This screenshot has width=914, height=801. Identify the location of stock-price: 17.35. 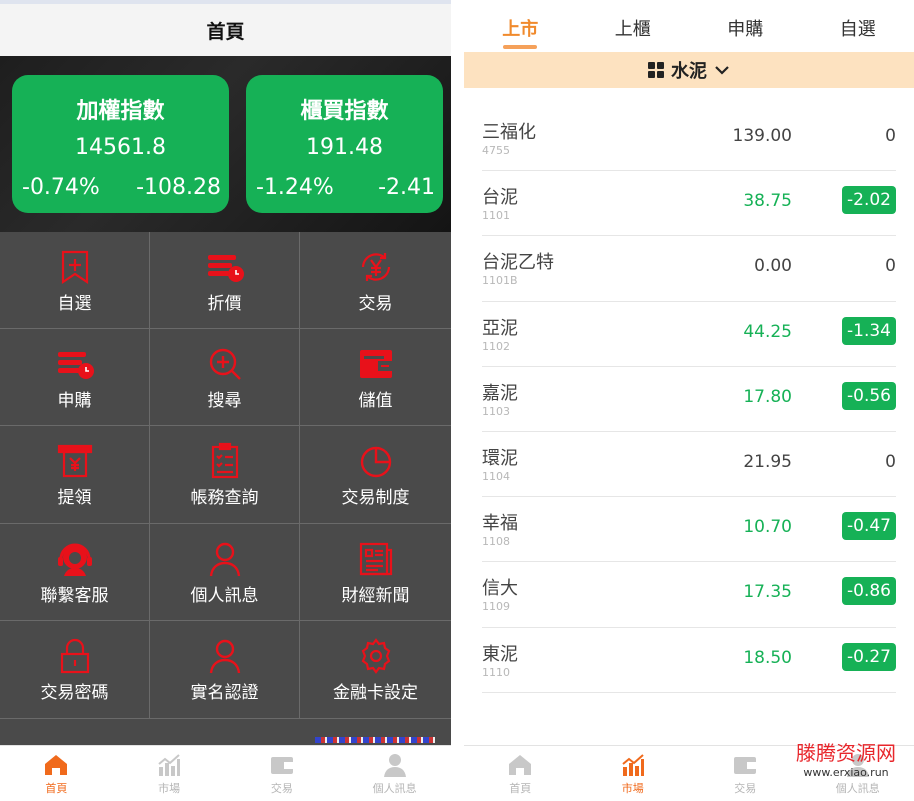
(767, 592).